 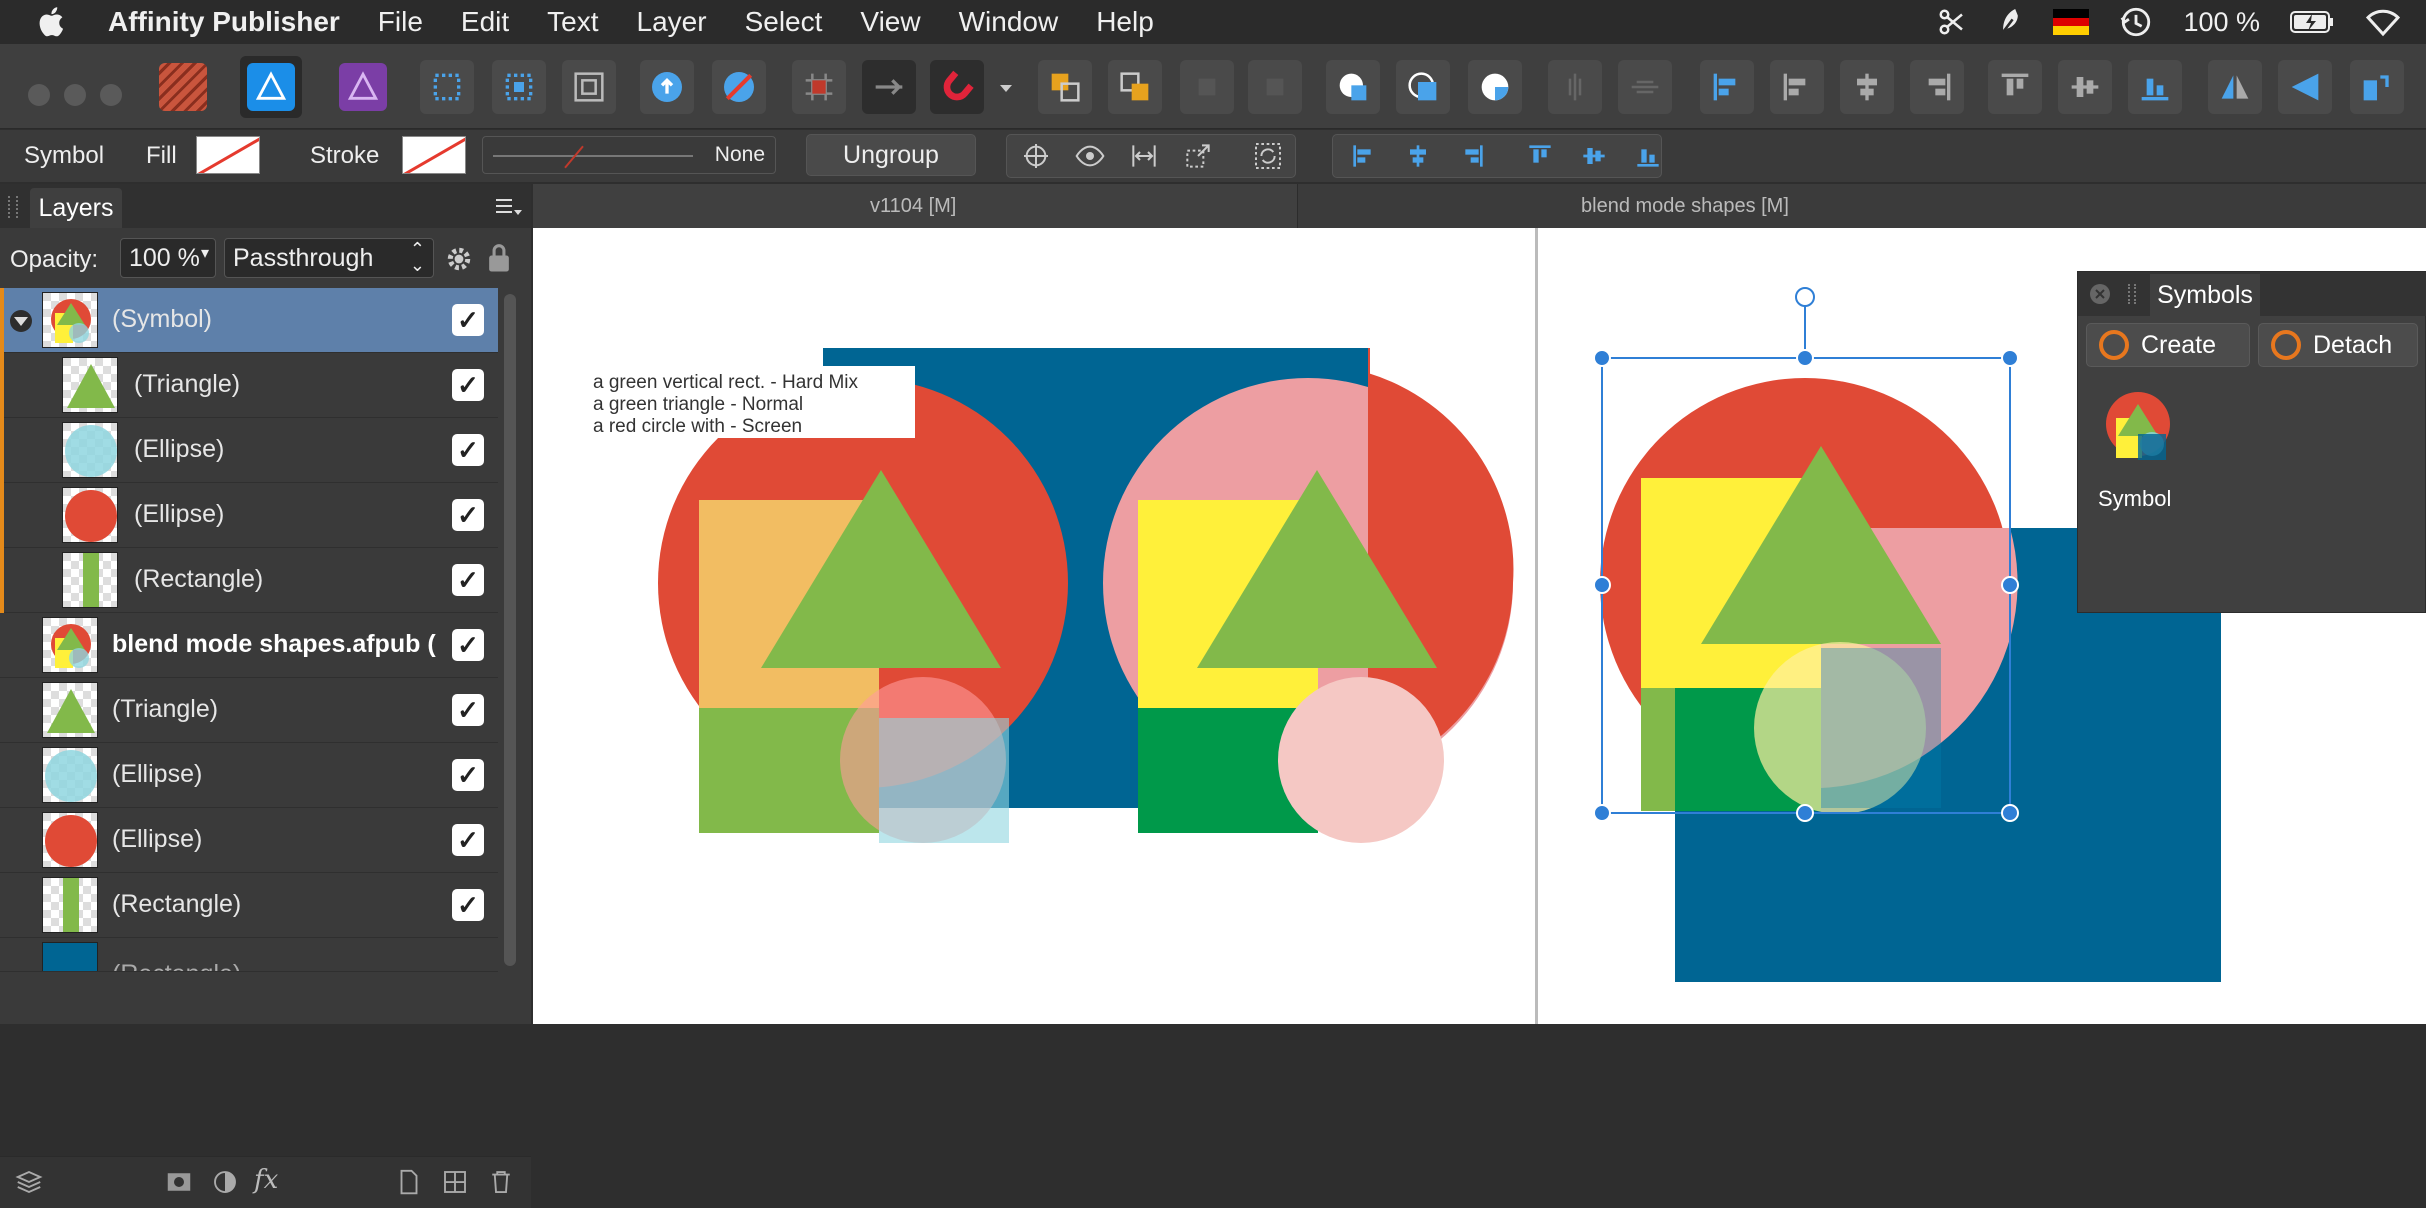 What do you see at coordinates (249, 385) in the screenshot?
I see `layer-row-triangle: (Triangle) ✓` at bounding box center [249, 385].